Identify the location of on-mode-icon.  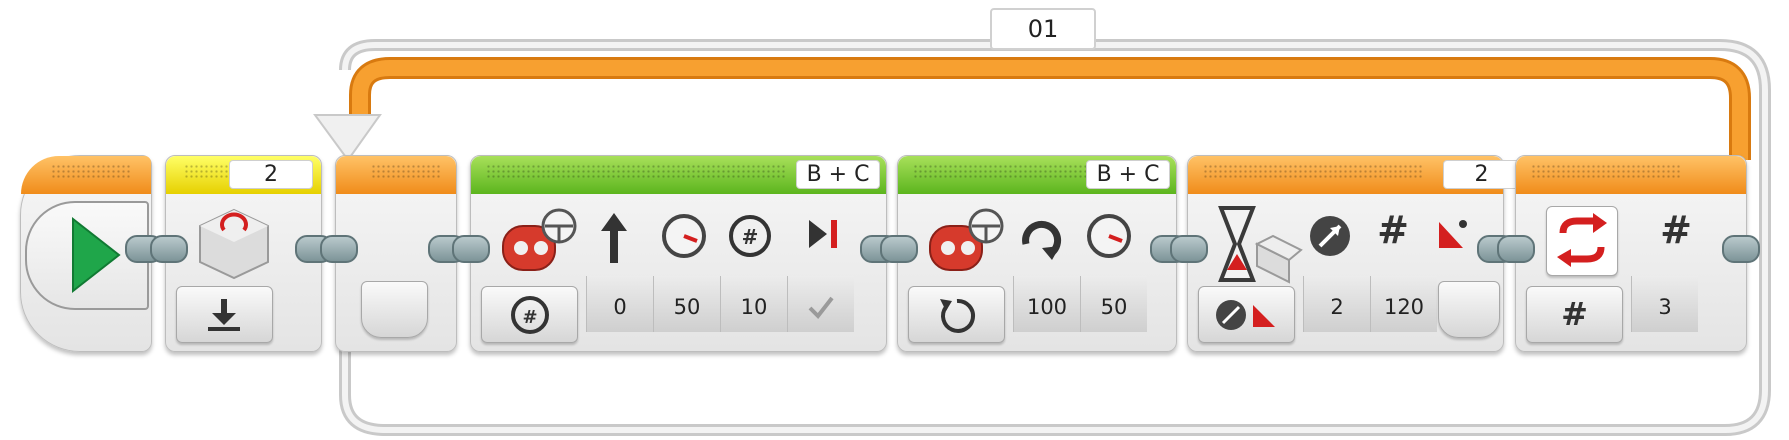
(958, 315).